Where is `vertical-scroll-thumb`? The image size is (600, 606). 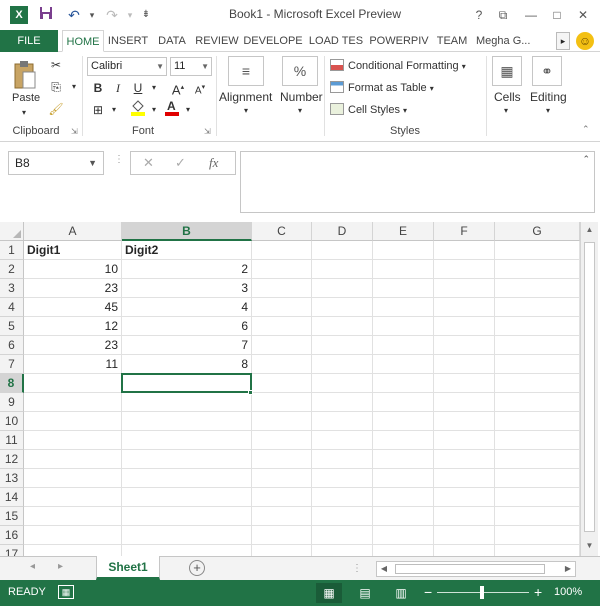
vertical-scroll-thumb is located at coordinates (589, 387).